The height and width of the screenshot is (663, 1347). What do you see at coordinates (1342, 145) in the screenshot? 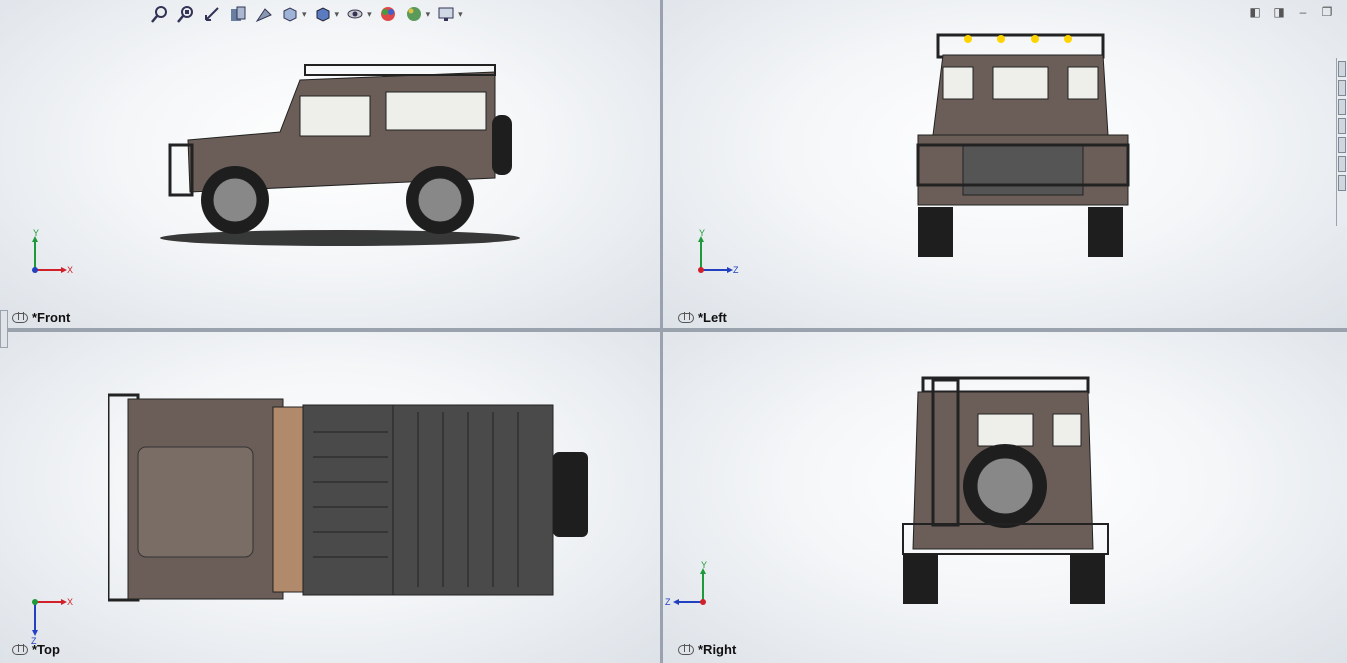
I see `view-palette-icon` at bounding box center [1342, 145].